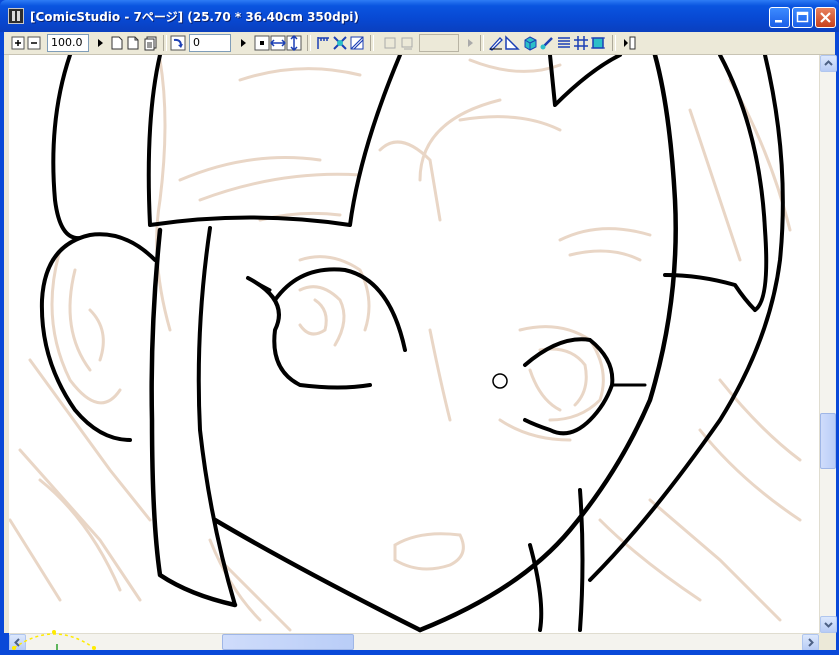 The height and width of the screenshot is (655, 839). What do you see at coordinates (629, 43) in the screenshot?
I see `panel-toggle-icon` at bounding box center [629, 43].